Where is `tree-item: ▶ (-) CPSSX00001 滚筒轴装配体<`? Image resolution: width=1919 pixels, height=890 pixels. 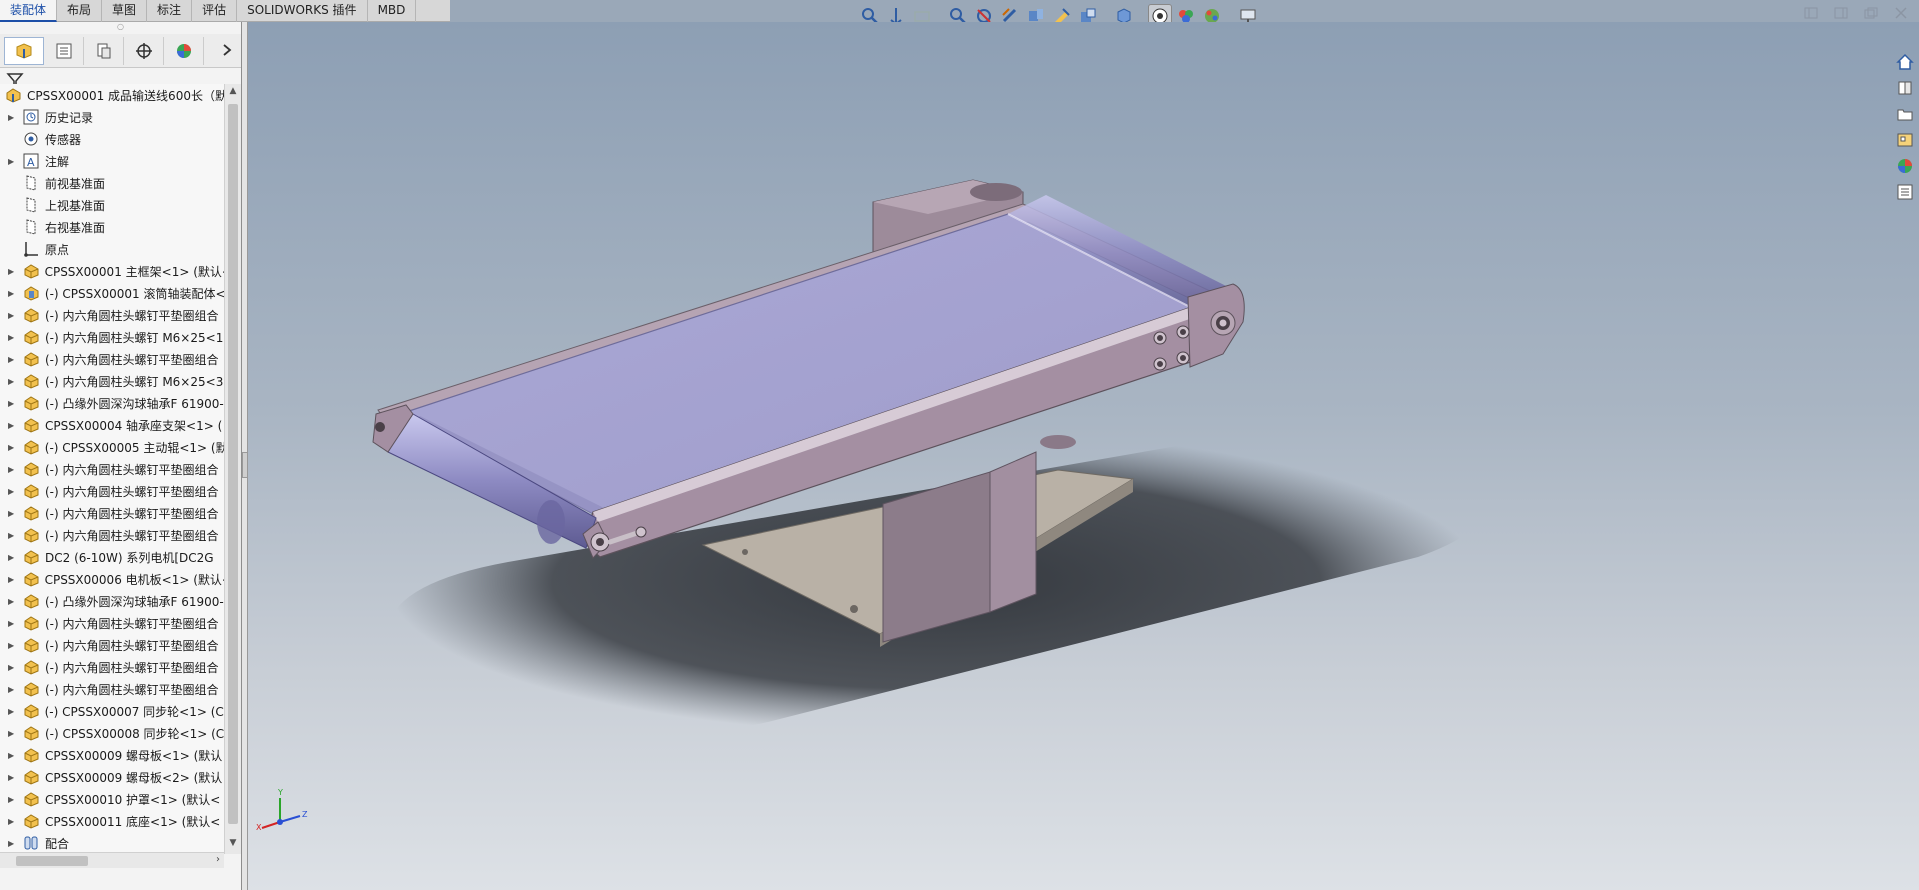 tree-item: ▶ (-) CPSSX00001 滚筒轴装配体< is located at coordinates (112, 293).